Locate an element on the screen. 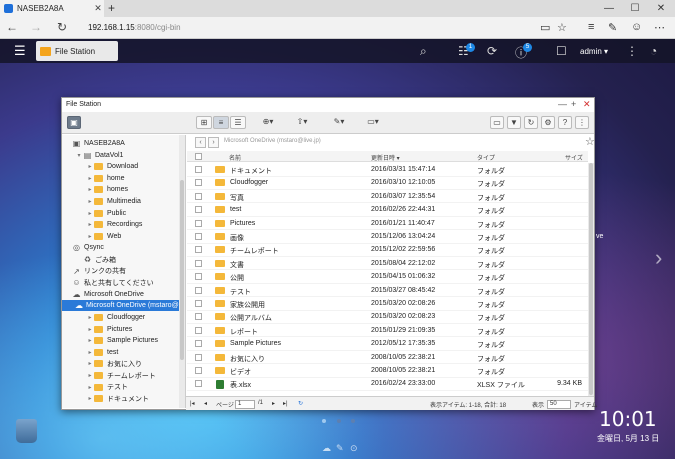 The height and width of the screenshot is (459, 675). file-row: test 2016/02/26 22:44:31 フォルダ is located at coordinates (387, 210).